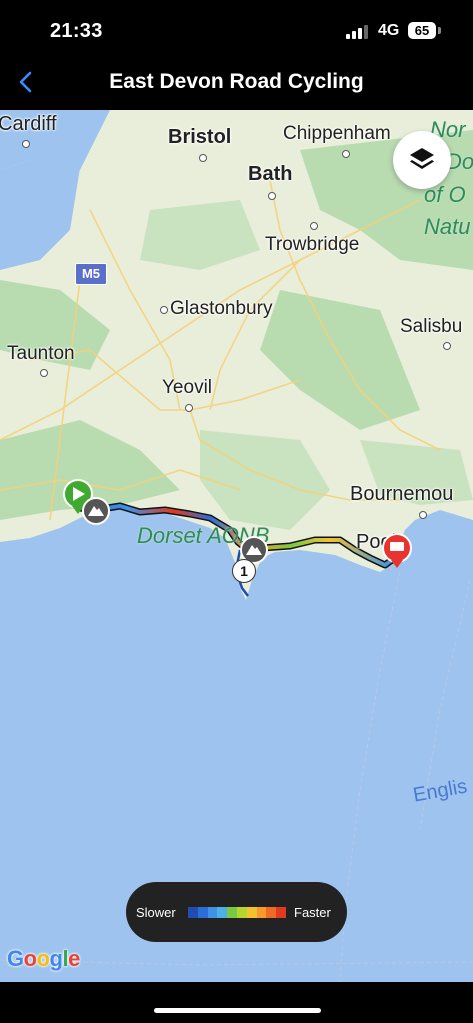 This screenshot has height=1023, width=473. Describe the element at coordinates (272, 196) in the screenshot. I see `place-dot-bath` at that location.